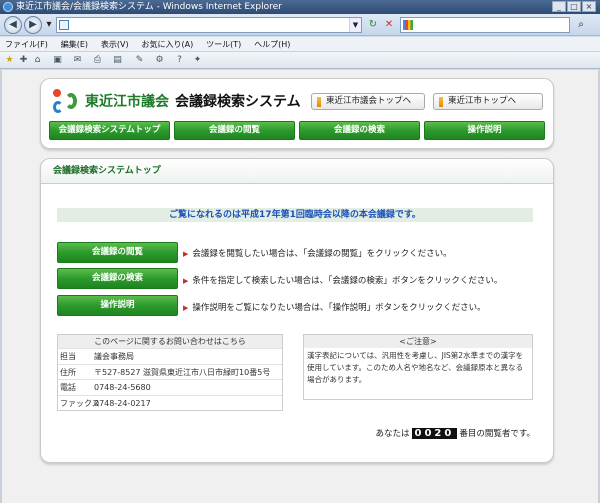  Describe the element at coordinates (26, 44) in the screenshot. I see `menu-file: ファイル(F)` at that location.